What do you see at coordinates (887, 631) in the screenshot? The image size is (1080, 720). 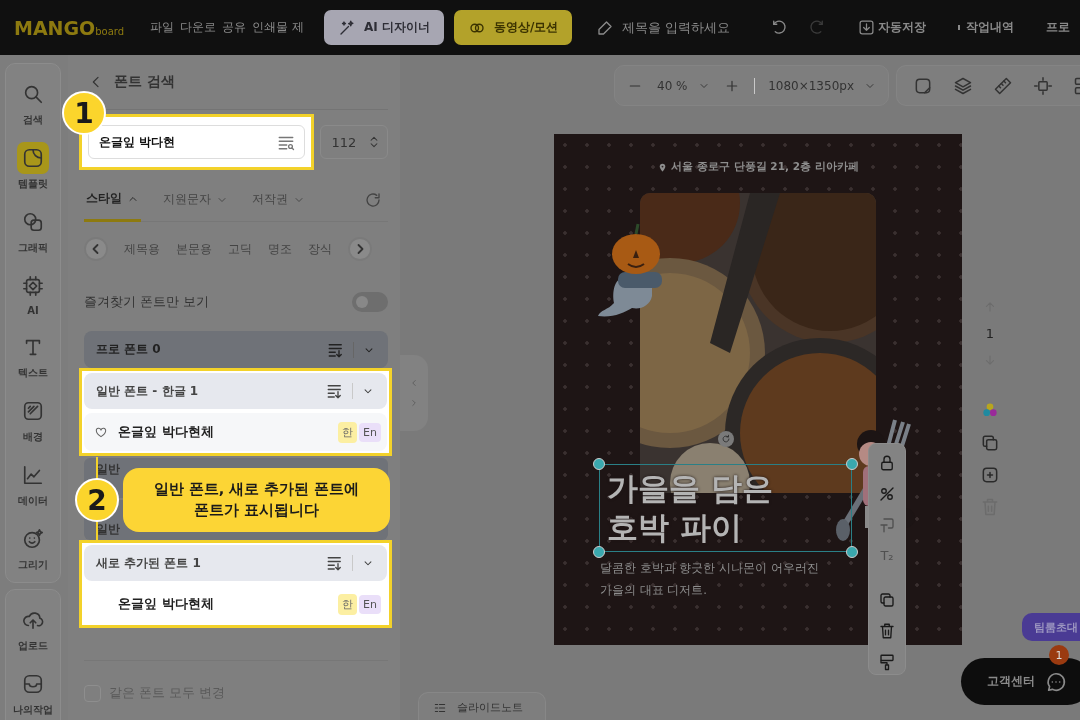 I see `delete-icon` at bounding box center [887, 631].